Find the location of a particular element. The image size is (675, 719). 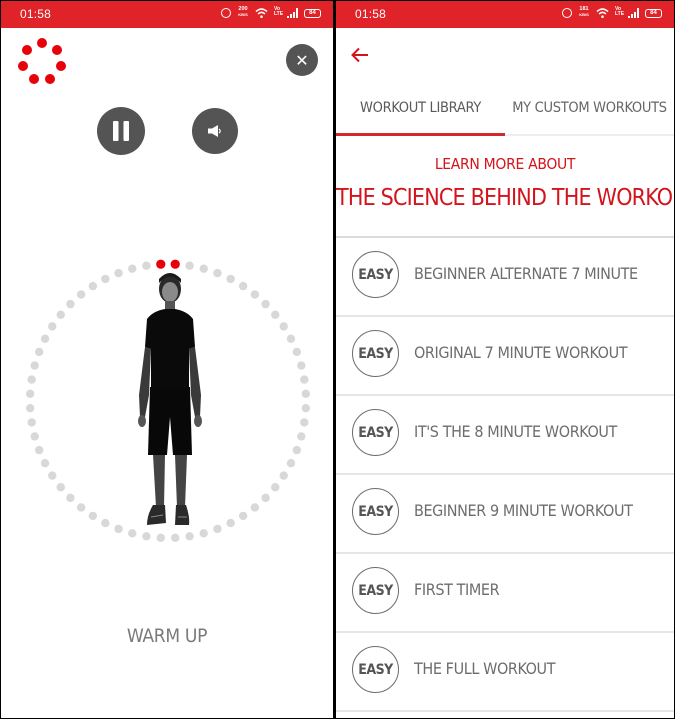

workout-title: FIRST TIMER is located at coordinates (457, 589).